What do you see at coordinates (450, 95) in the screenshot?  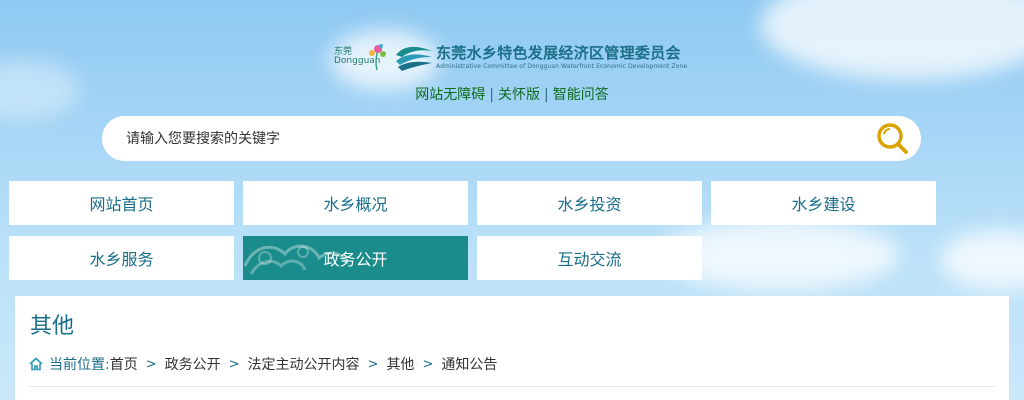 I see `accessibility-link: 网站无障碍` at bounding box center [450, 95].